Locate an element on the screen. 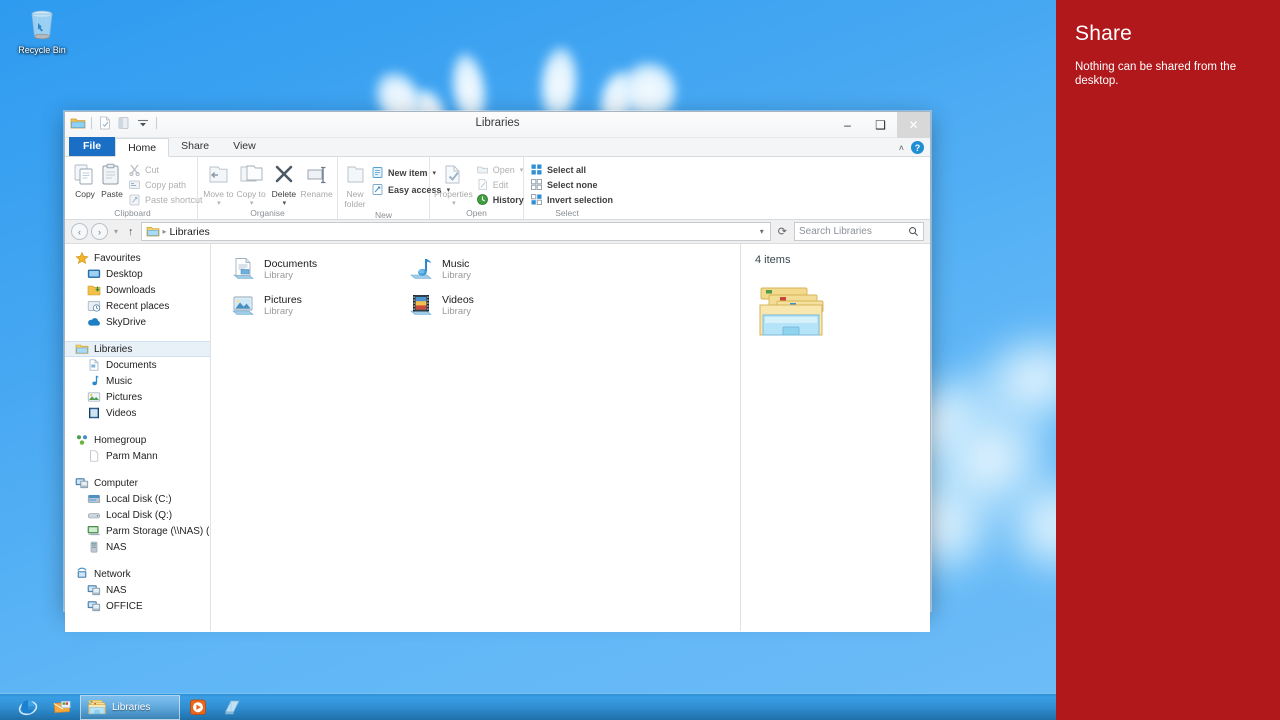 The height and width of the screenshot is (720, 1280). nav-item-nas-device: NAS is located at coordinates (137, 547).